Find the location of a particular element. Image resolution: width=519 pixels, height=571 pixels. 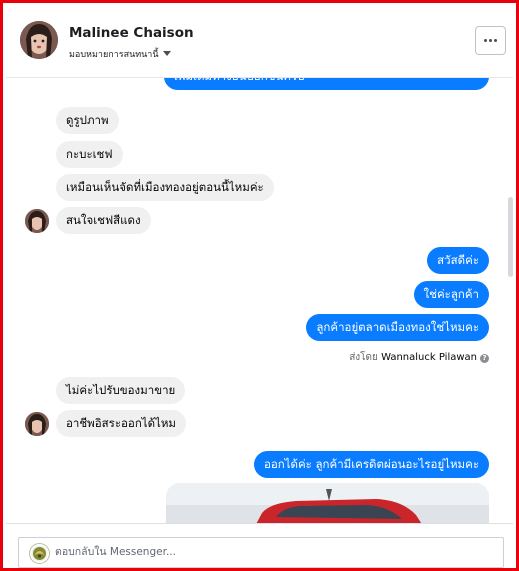

message-outgoing: สวัสดีค่ะ is located at coordinates (458, 260).